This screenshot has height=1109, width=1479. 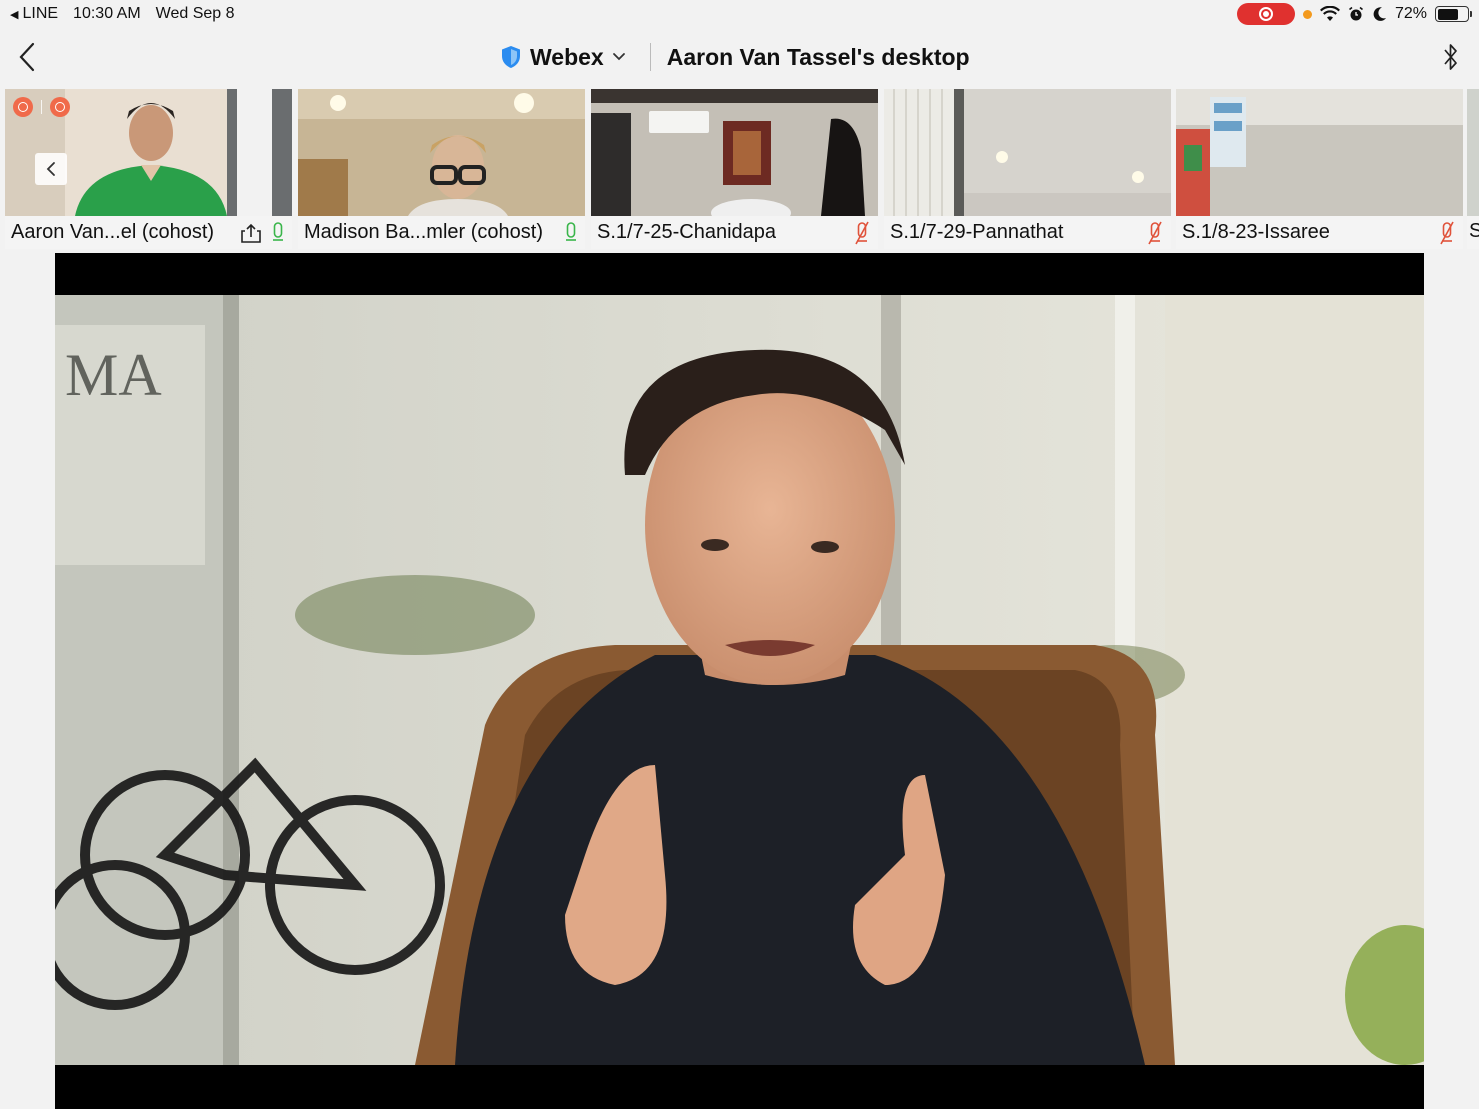 I want to click on participant-name-bar: Aaron Van...el (cohost), so click(x=148, y=232).